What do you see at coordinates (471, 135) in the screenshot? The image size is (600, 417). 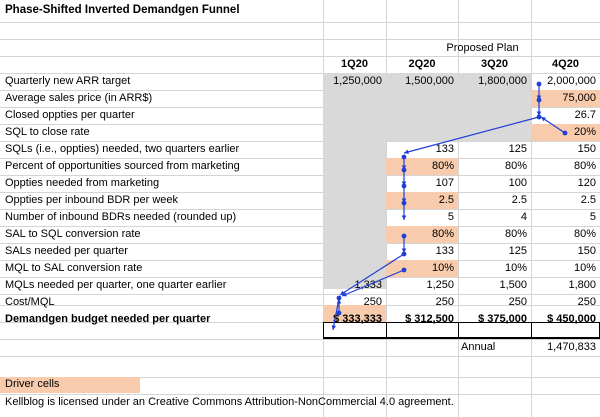 I see `arrow-line` at bounding box center [471, 135].